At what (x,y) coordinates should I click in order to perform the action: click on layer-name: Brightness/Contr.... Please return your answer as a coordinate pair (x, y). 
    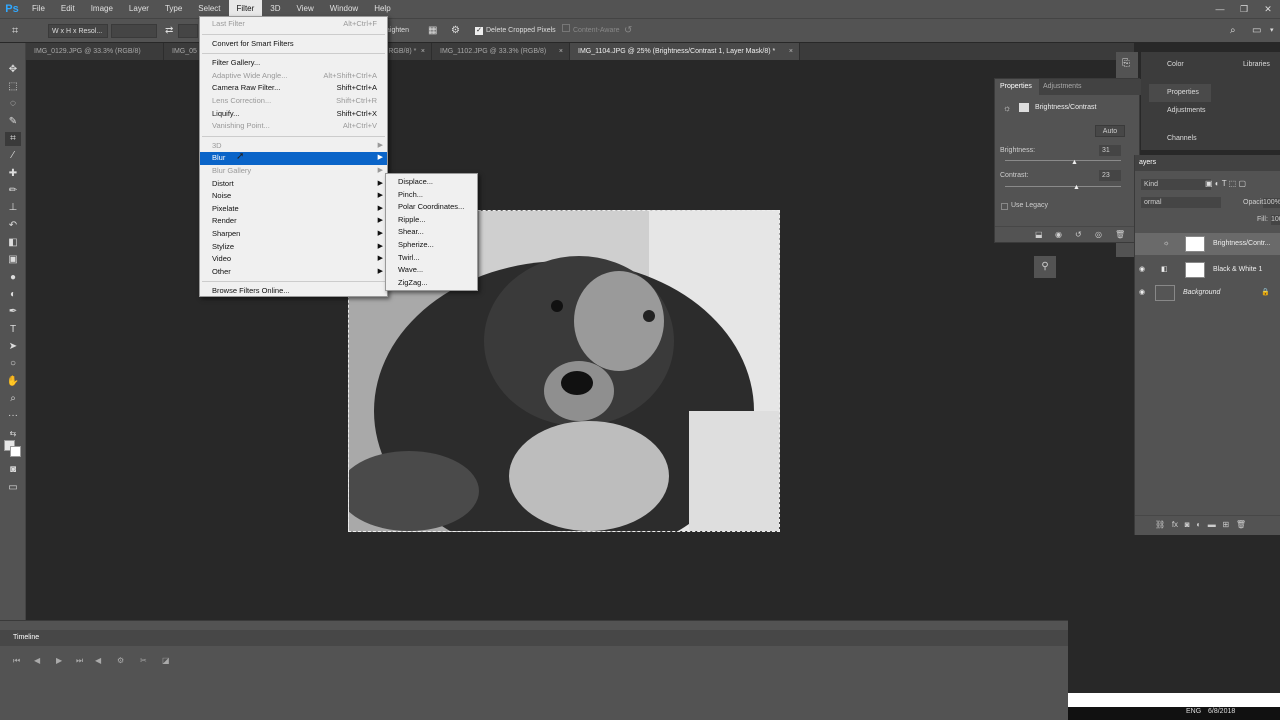
    Looking at the image, I should click on (1242, 244).